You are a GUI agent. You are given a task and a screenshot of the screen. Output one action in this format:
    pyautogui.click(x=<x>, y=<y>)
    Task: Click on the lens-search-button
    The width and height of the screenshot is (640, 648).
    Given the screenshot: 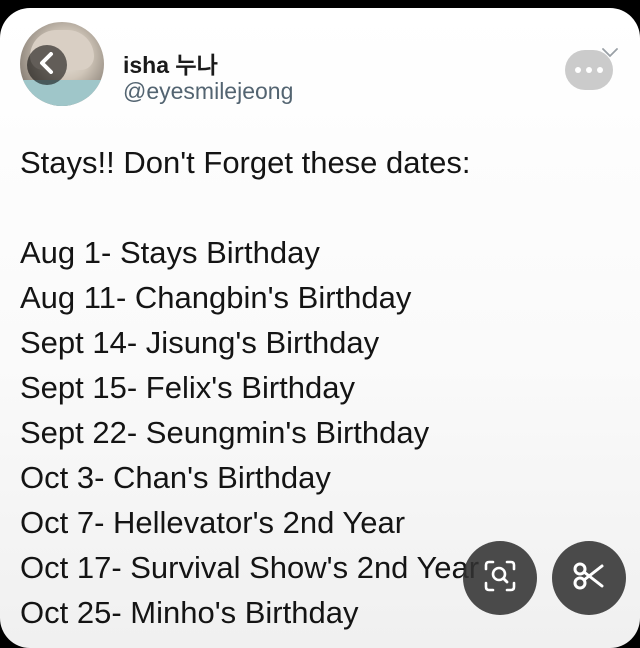 What is the action you would take?
    pyautogui.click(x=500, y=578)
    